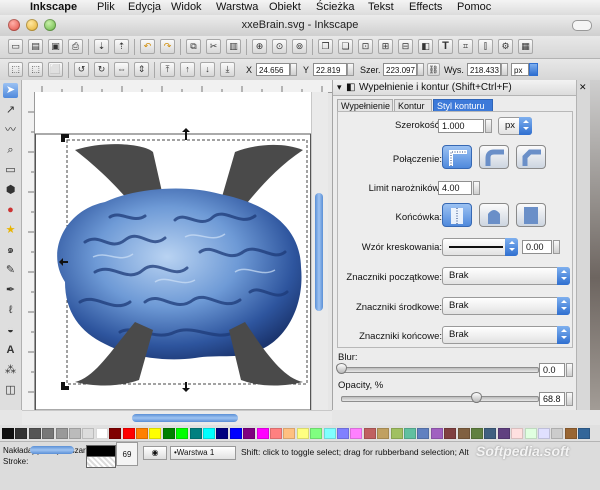 The width and height of the screenshot is (600, 490). What do you see at coordinates (55, 69) in the screenshot?
I see `deselect-icon: ⬜` at bounding box center [55, 69].